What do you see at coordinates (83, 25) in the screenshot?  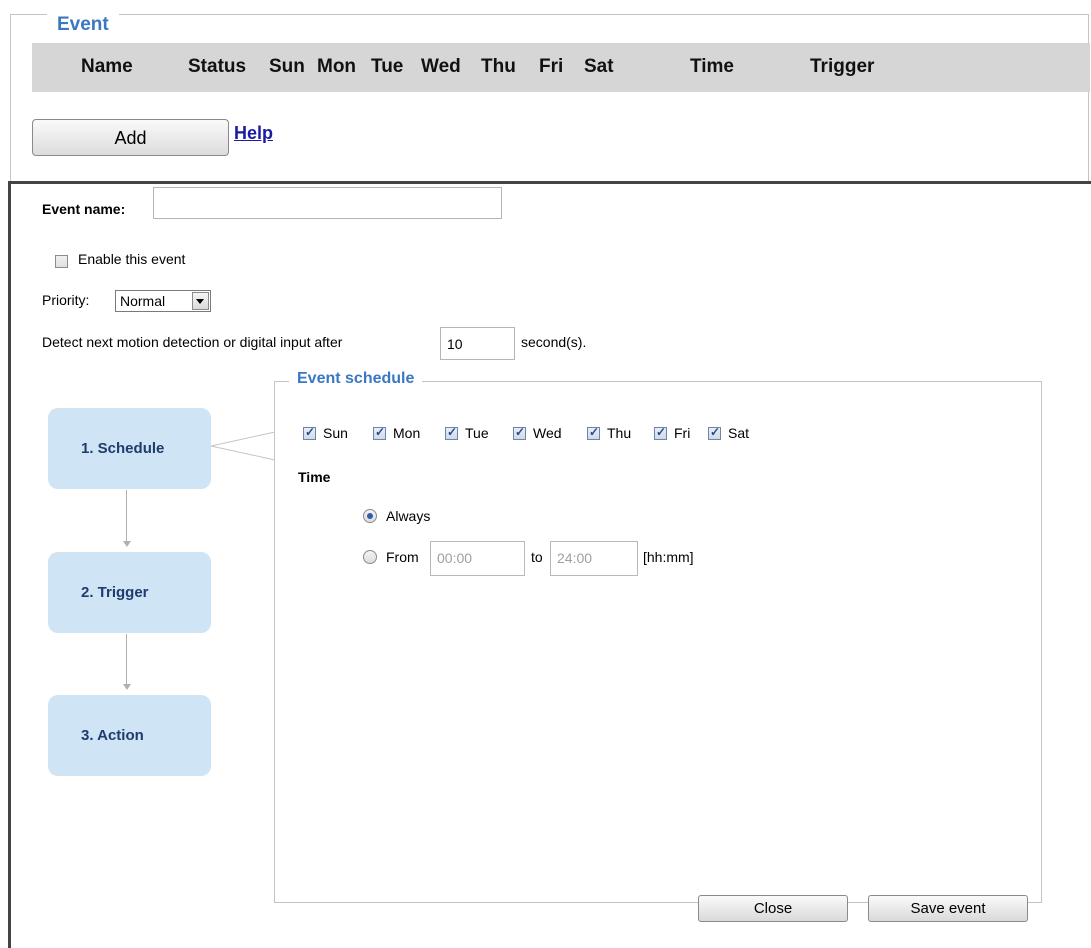 I see `event-list-legend: Event` at bounding box center [83, 25].